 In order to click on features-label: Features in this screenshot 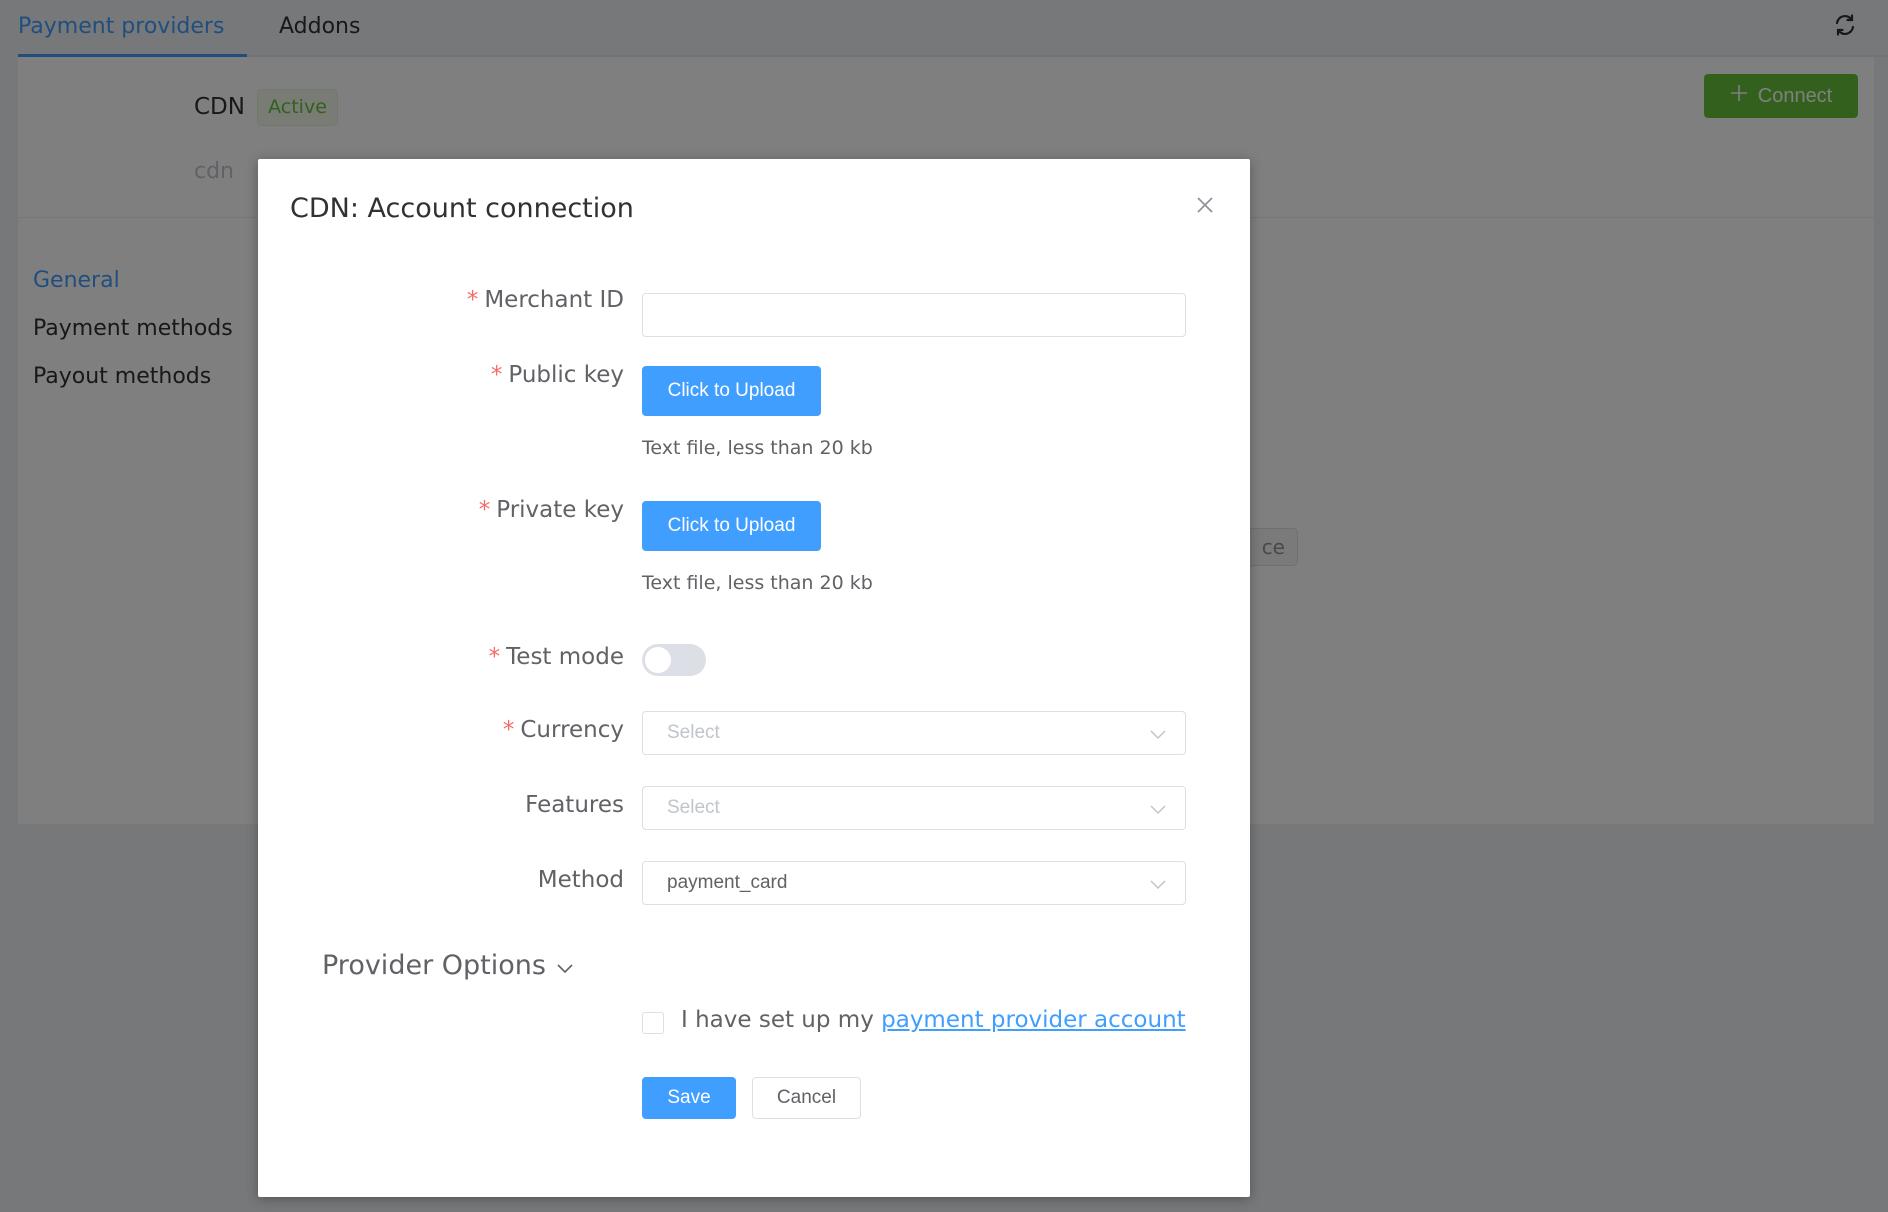, I will do `click(574, 805)`.